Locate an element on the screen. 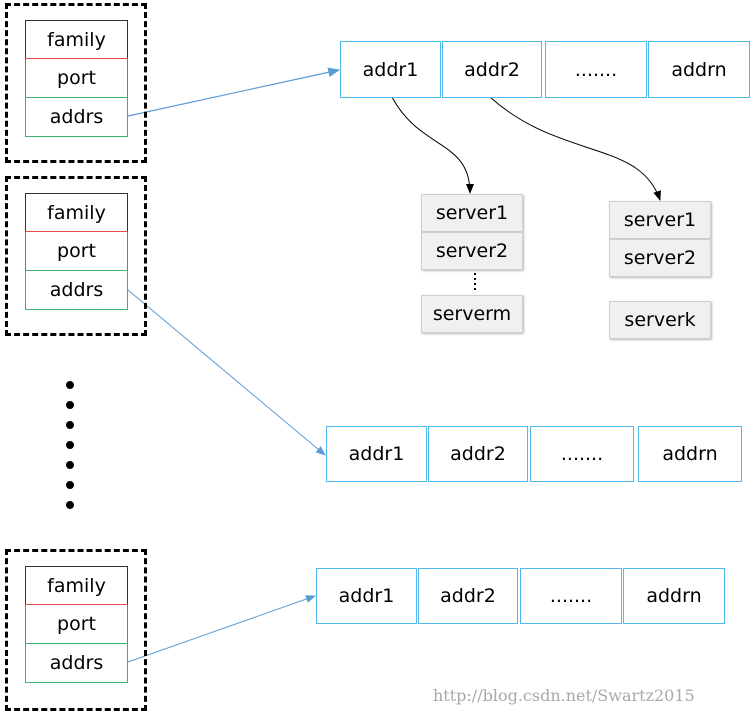 The image size is (755, 718). arrow-group2-to-array2 is located at coordinates (226, 372).